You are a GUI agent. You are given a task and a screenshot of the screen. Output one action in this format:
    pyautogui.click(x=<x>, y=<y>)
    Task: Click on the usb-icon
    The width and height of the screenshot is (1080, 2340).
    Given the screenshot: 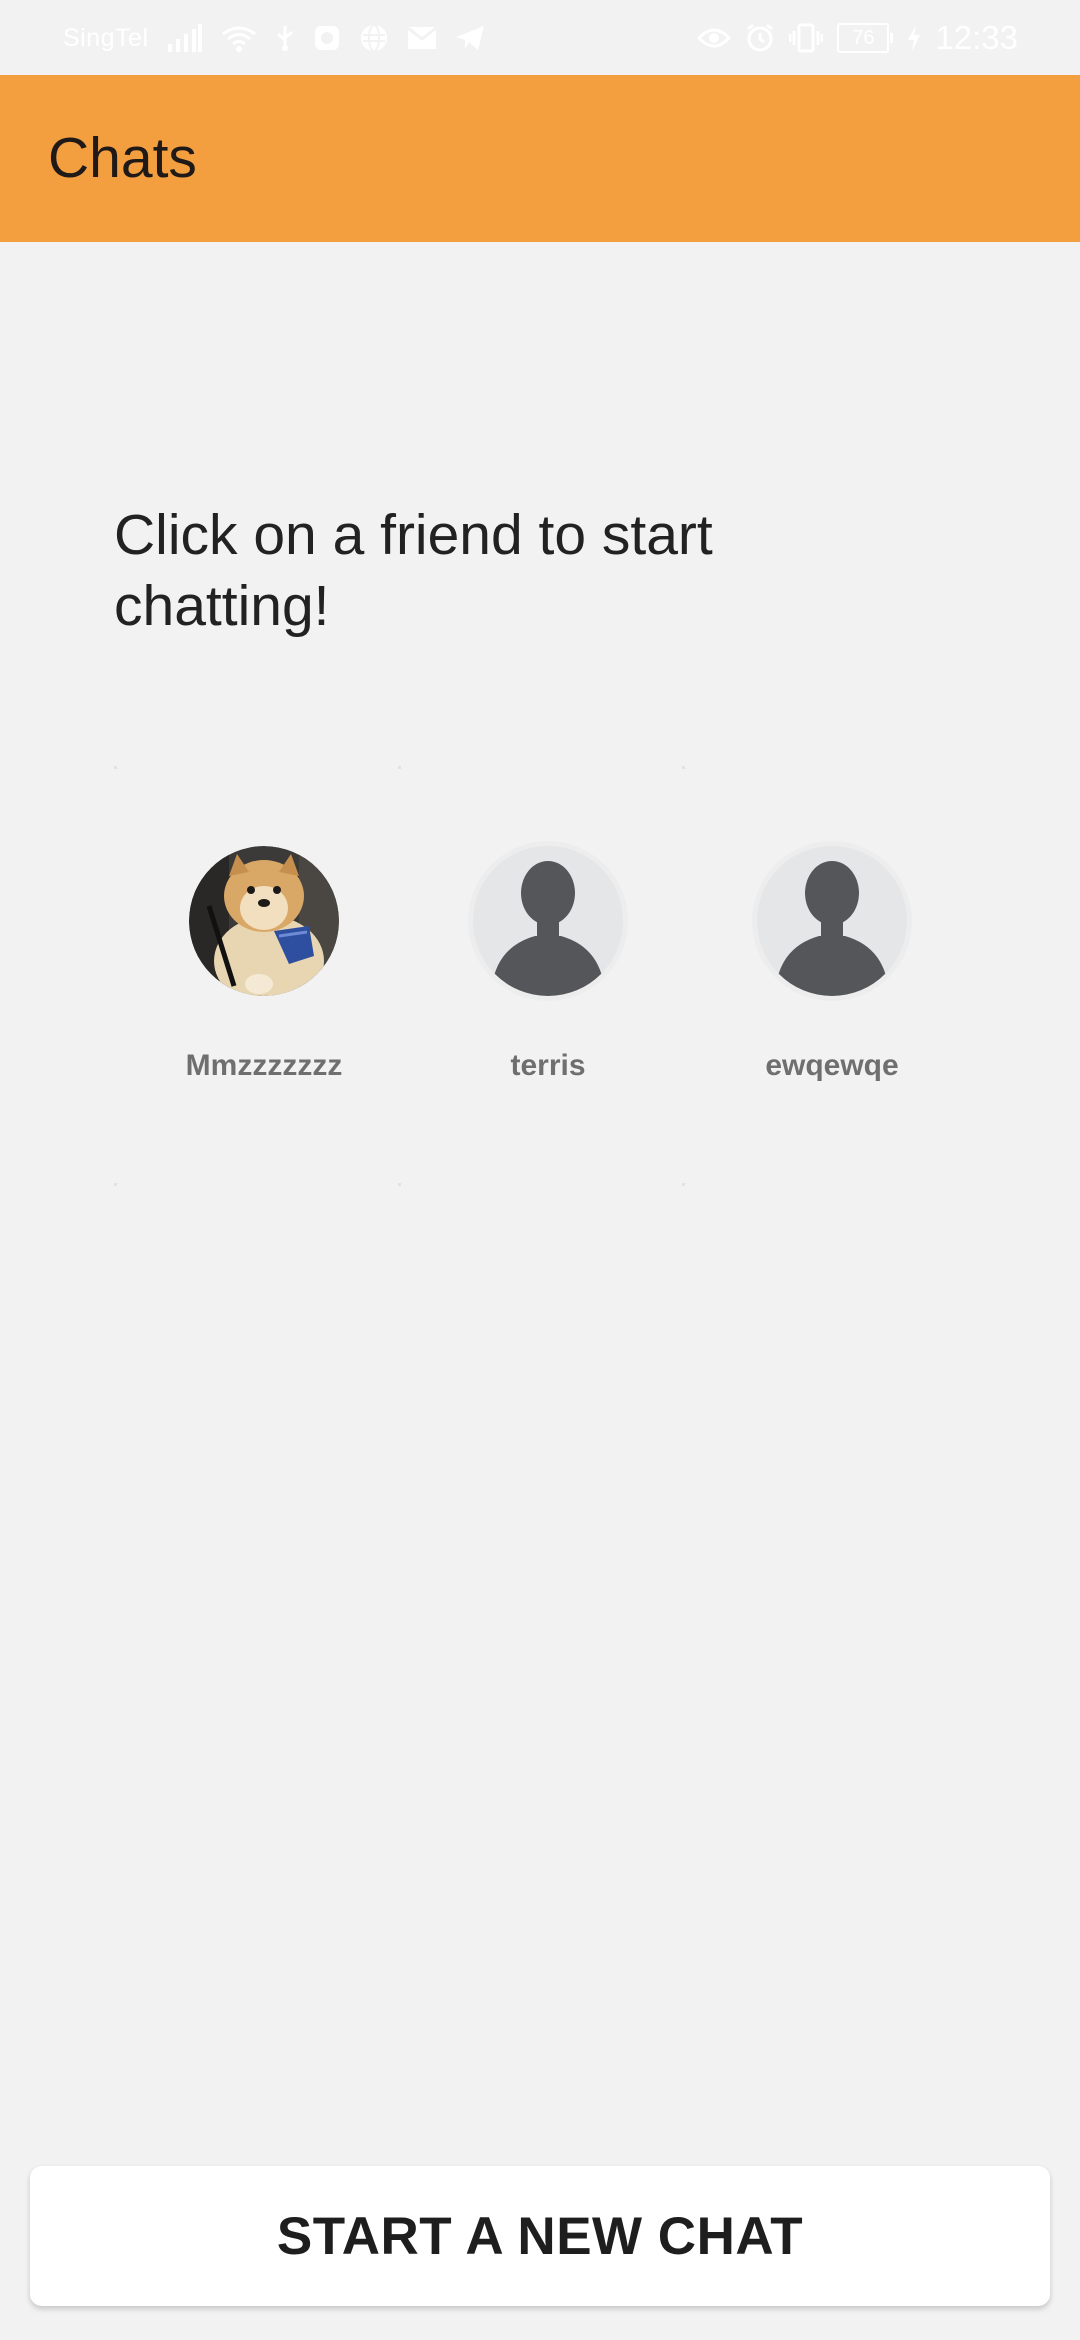 What is the action you would take?
    pyautogui.click(x=285, y=38)
    